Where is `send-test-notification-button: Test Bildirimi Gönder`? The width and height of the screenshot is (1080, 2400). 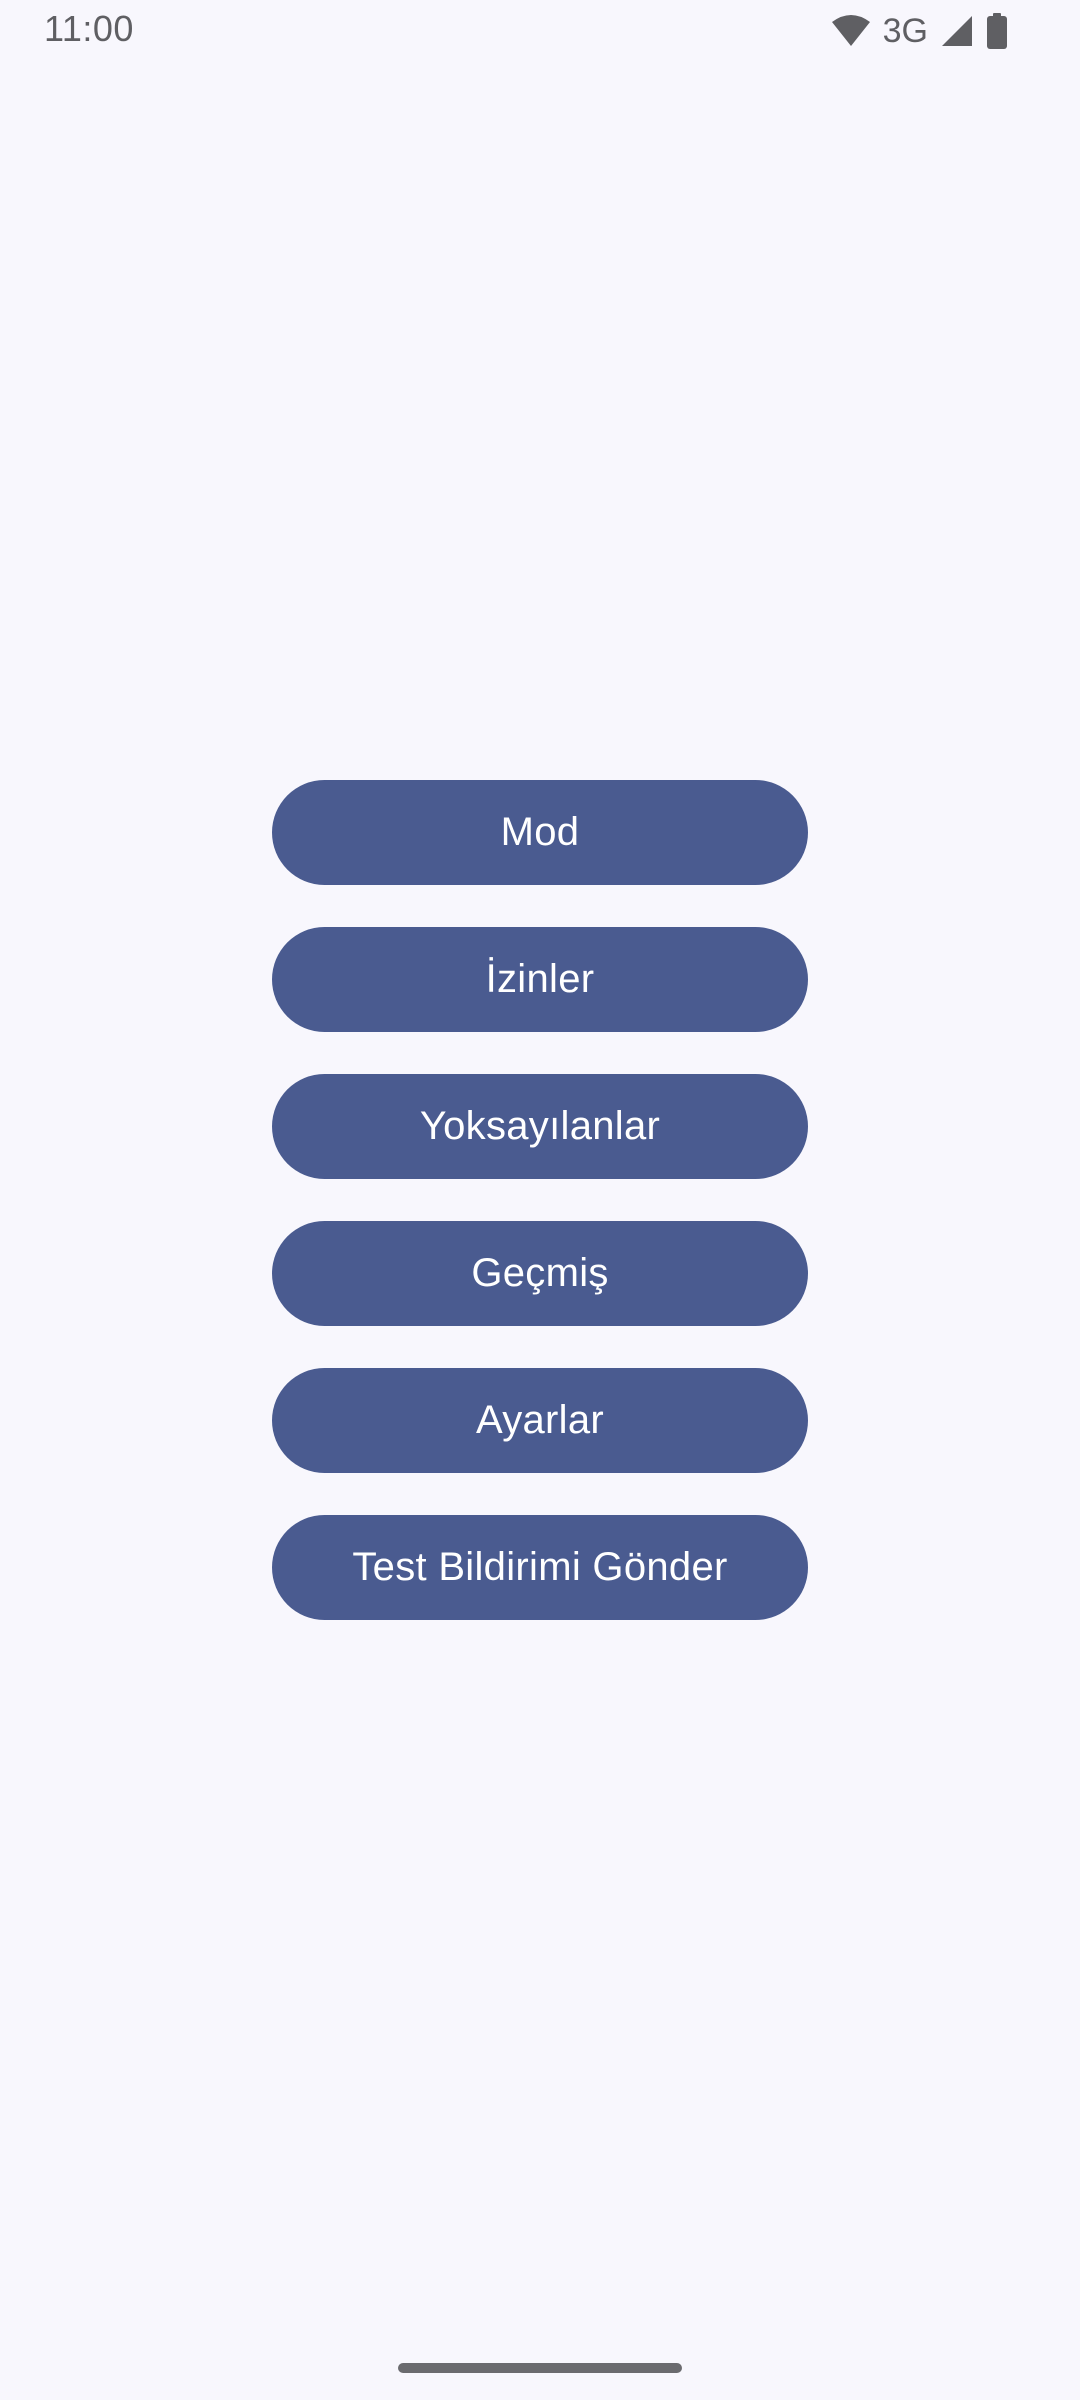
send-test-notification-button: Test Bildirimi Gönder is located at coordinates (540, 1567).